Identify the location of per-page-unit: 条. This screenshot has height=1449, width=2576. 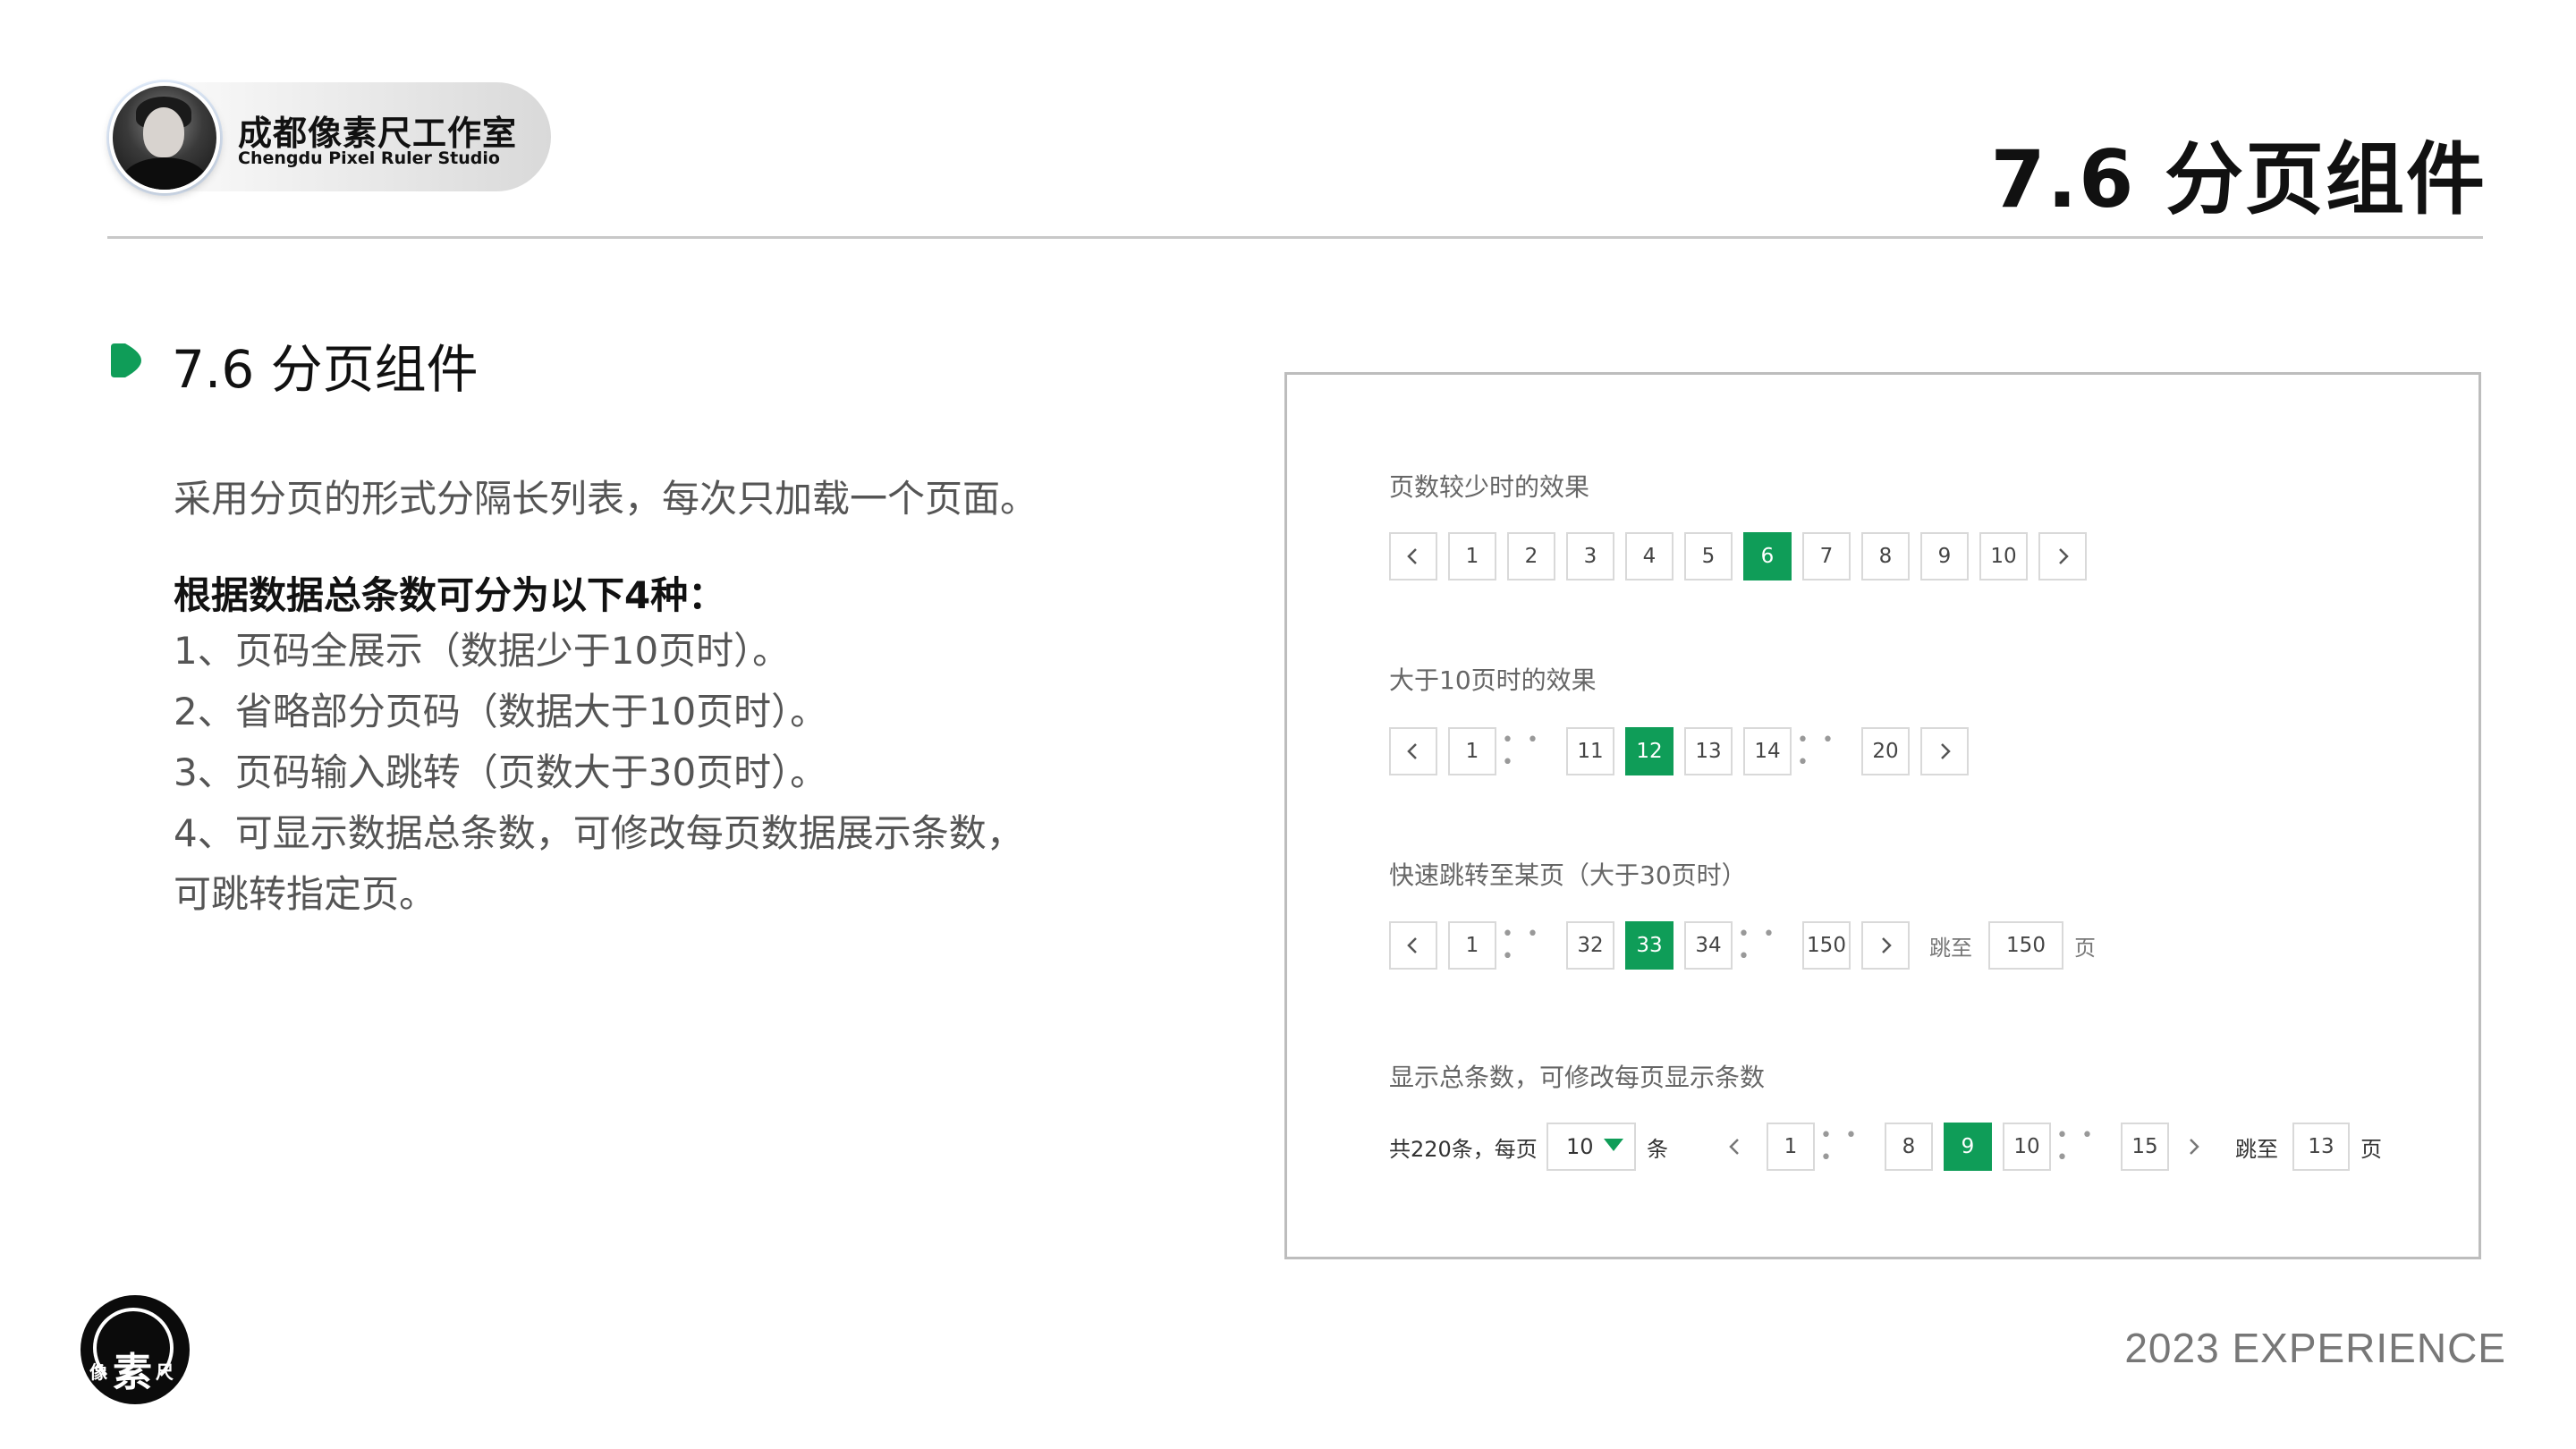
(1657, 1149).